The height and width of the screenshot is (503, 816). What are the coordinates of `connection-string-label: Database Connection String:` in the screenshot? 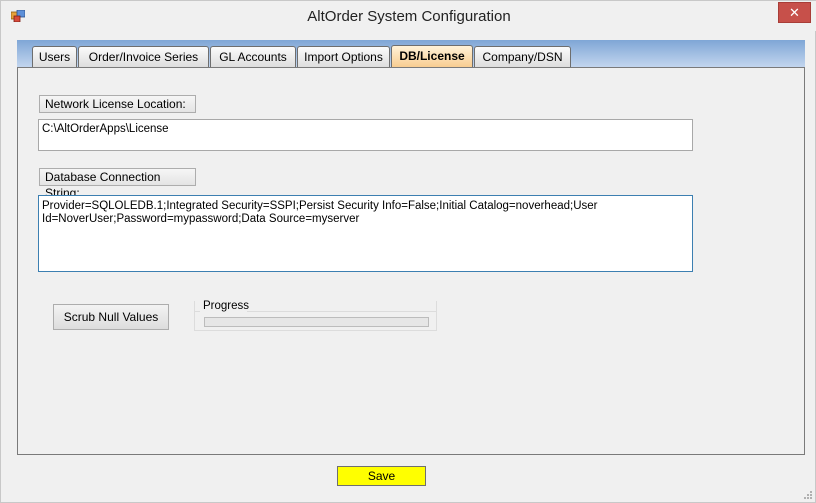 It's located at (117, 184).